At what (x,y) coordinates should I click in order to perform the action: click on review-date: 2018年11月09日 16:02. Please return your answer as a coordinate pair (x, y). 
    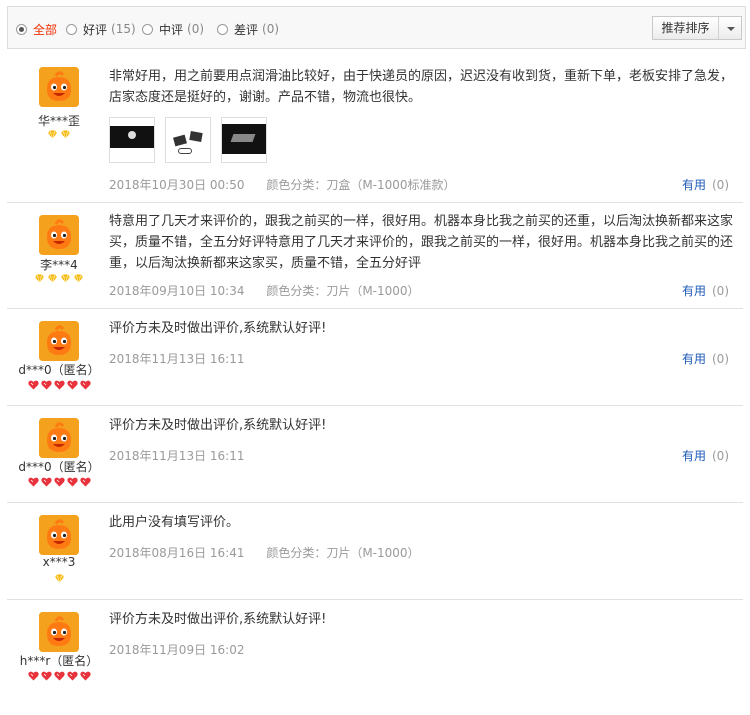
    Looking at the image, I should click on (177, 650).